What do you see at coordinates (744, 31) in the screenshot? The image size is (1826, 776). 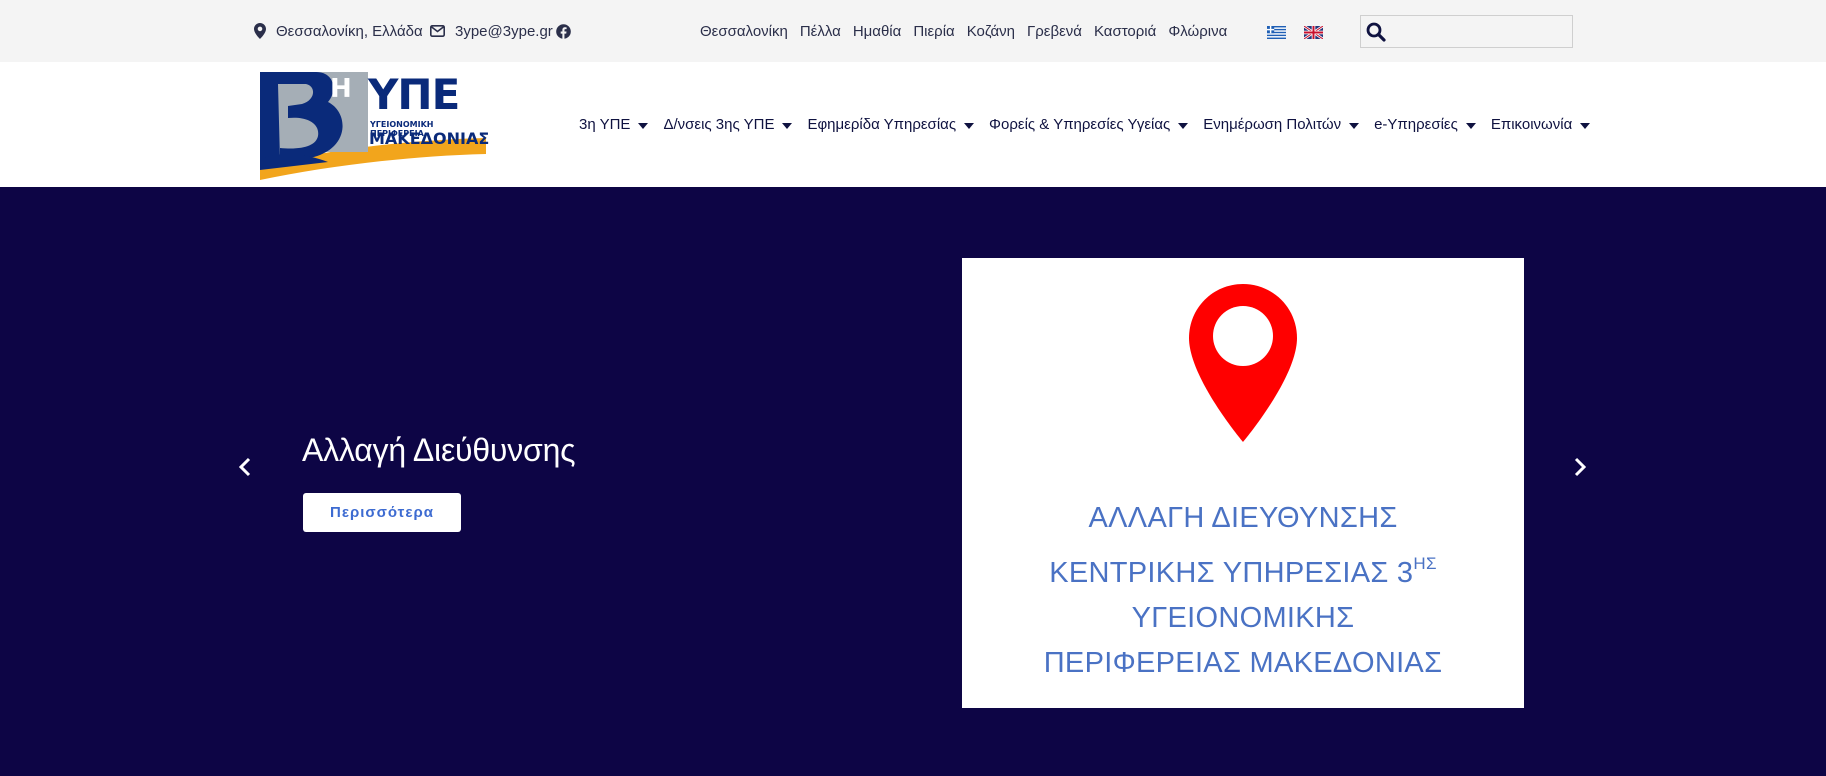 I see `region-link-thessaloniki: Θεσσαλονίκη` at bounding box center [744, 31].